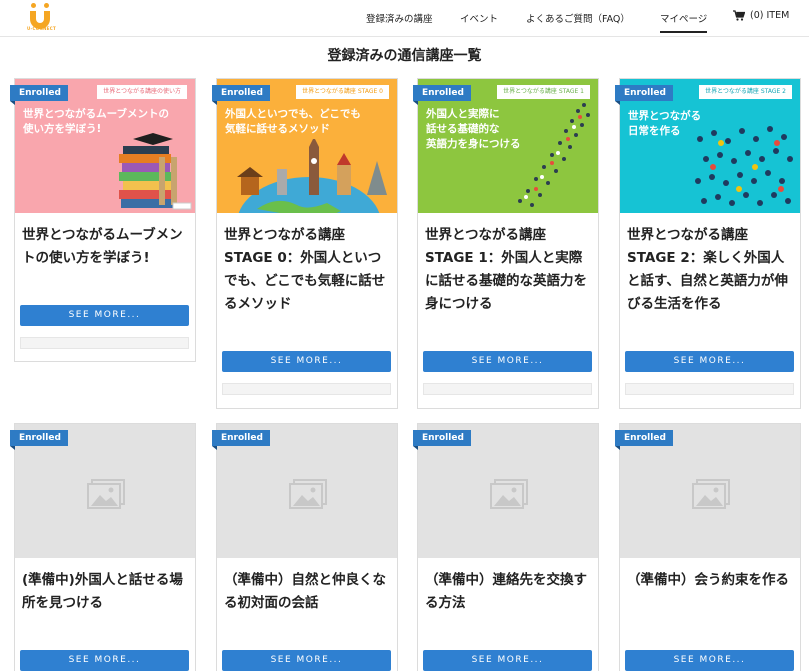  I want to click on crowd-arrow-illustration, so click(554, 155).